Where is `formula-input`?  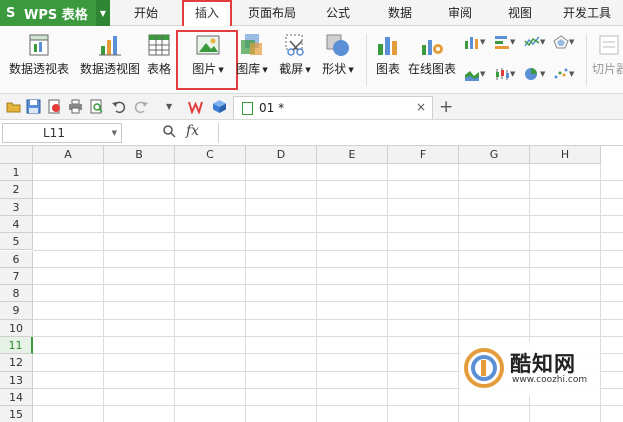
formula-input is located at coordinates (420, 133).